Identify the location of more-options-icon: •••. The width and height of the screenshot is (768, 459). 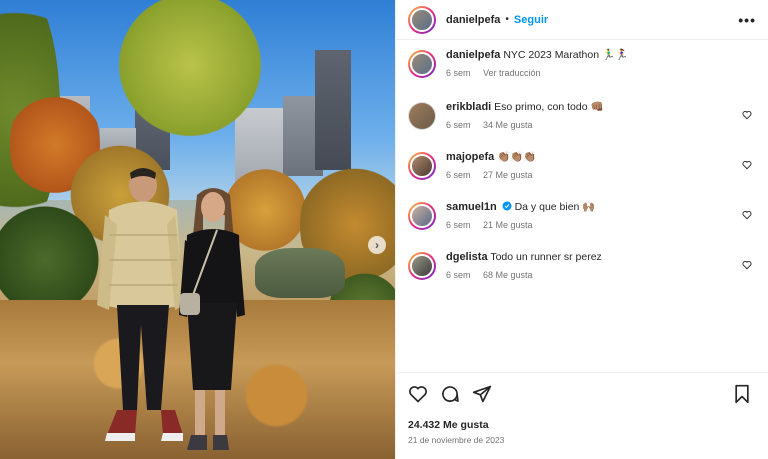
(747, 20).